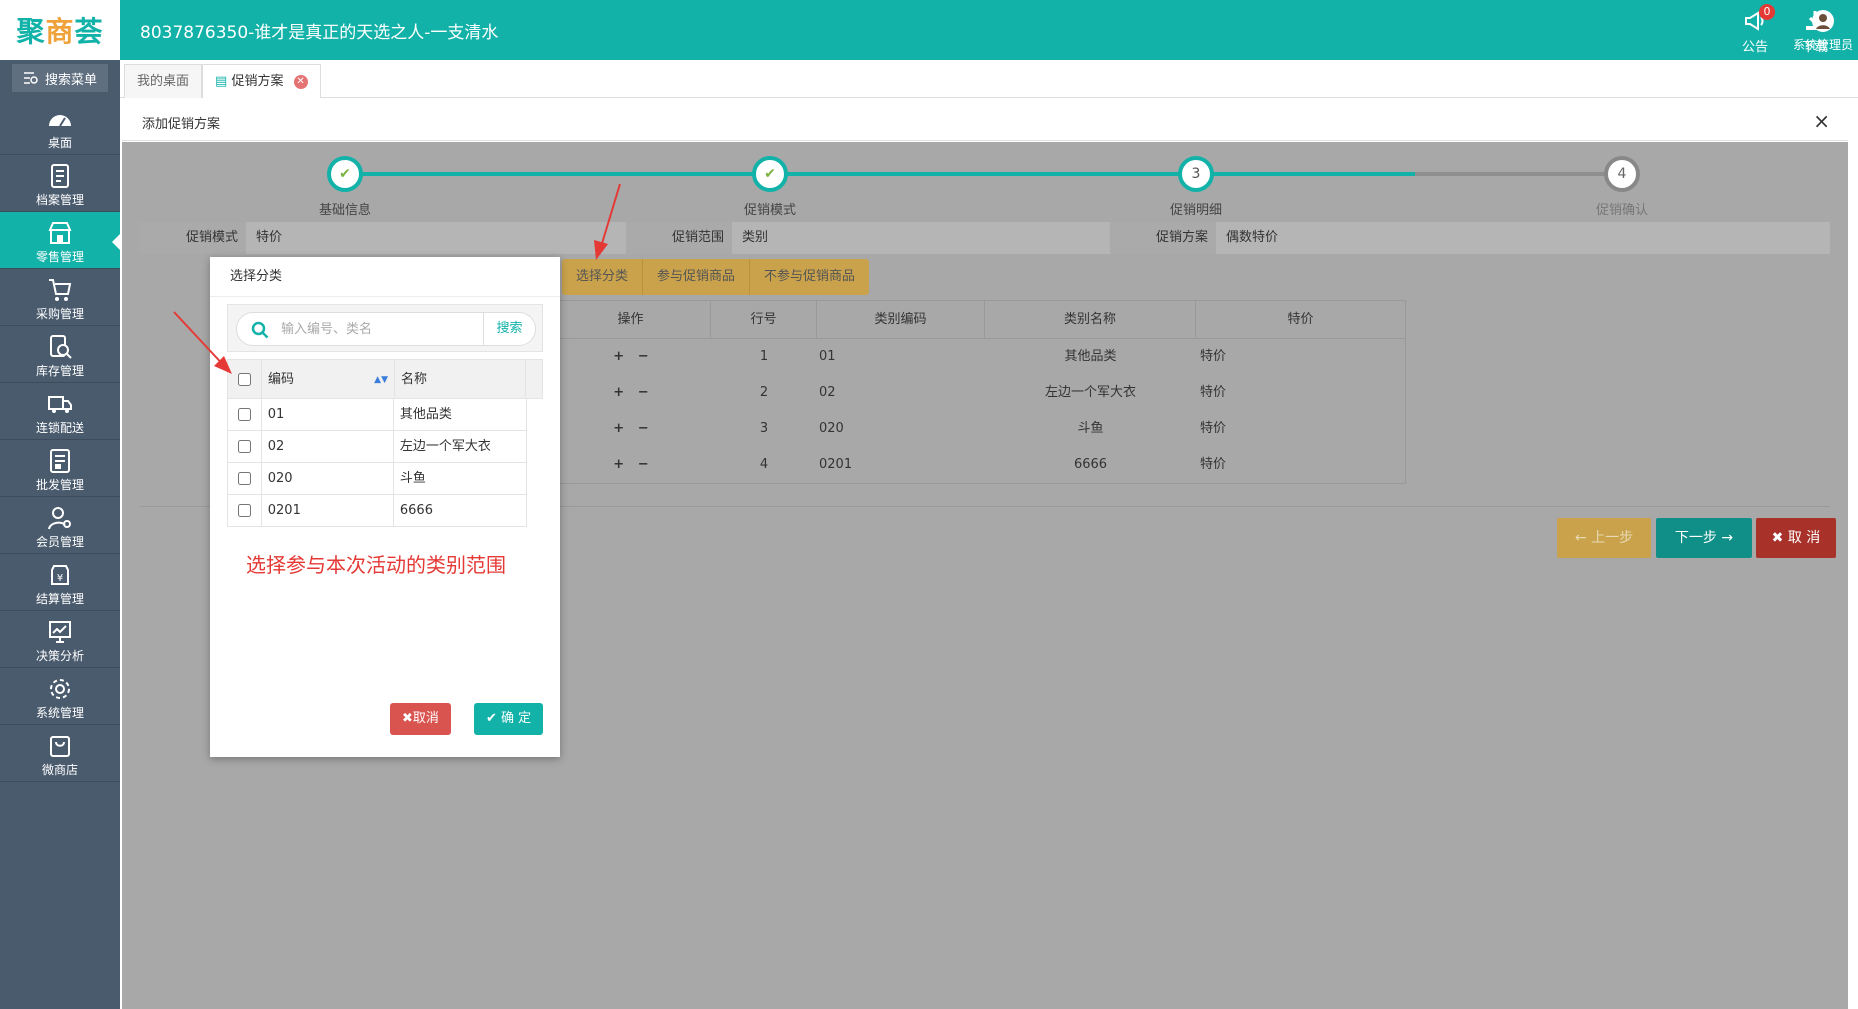 The image size is (1858, 1009). I want to click on step-4-label: 促销确认, so click(1621, 210).